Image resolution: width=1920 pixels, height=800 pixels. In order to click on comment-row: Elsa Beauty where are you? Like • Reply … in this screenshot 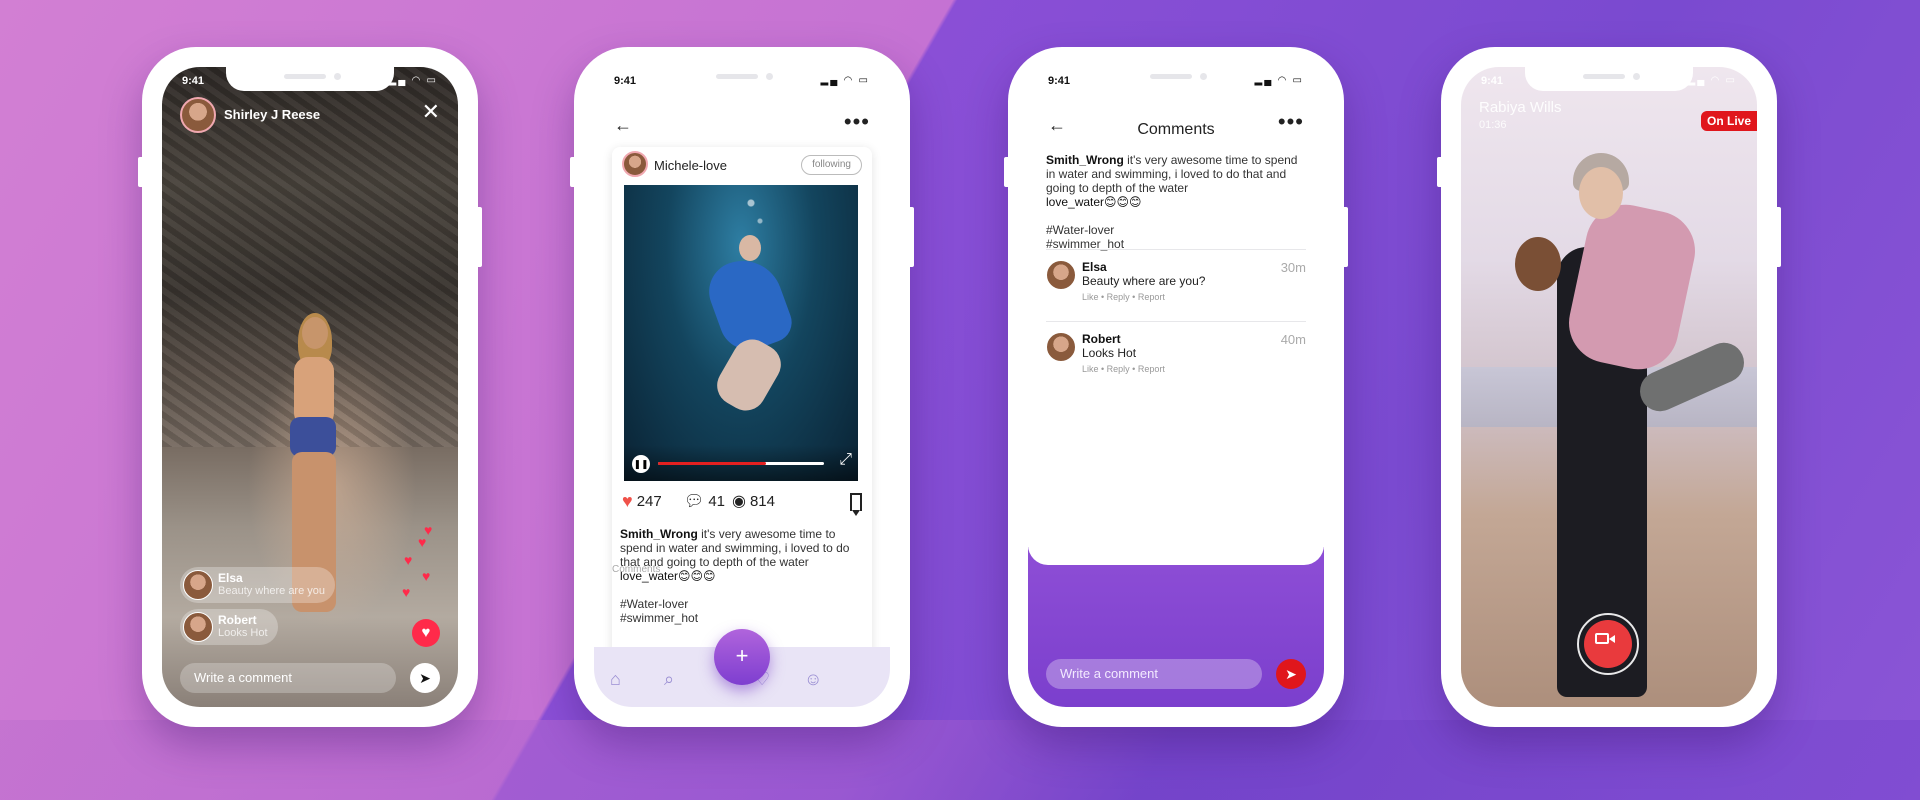, I will do `click(1176, 279)`.